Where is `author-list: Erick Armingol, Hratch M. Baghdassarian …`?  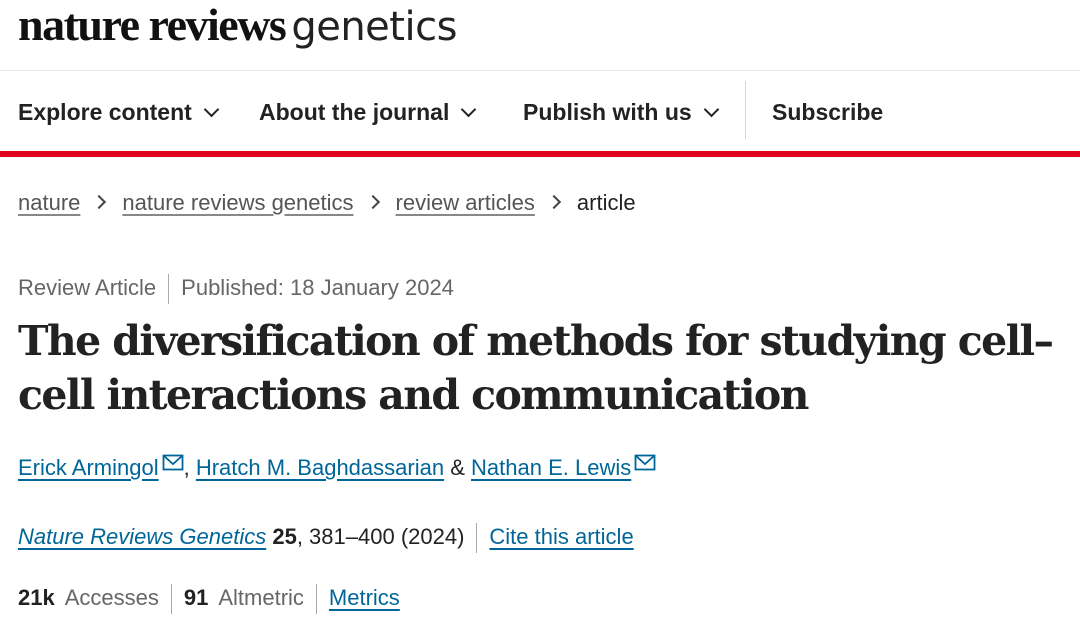 author-list: Erick Armingol, Hratch M. Baghdassarian … is located at coordinates (337, 466).